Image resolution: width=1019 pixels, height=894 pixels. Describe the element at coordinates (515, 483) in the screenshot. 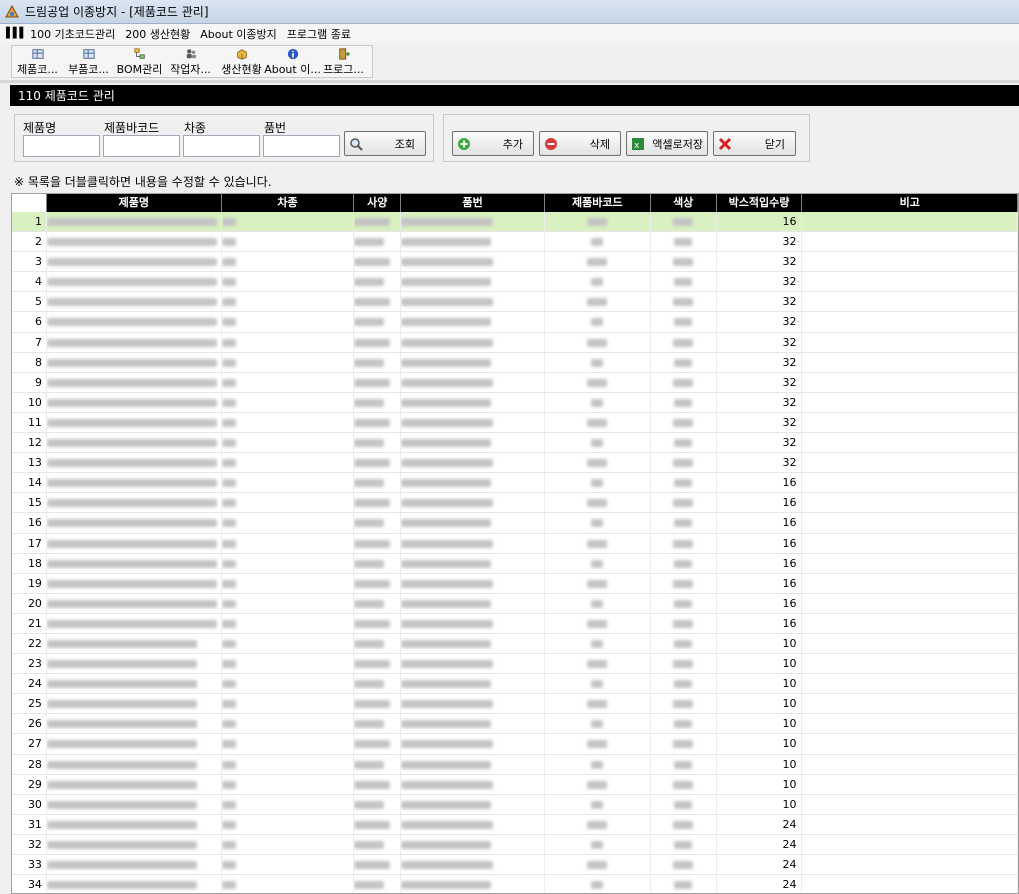

I see `table-row: 14 16` at that location.